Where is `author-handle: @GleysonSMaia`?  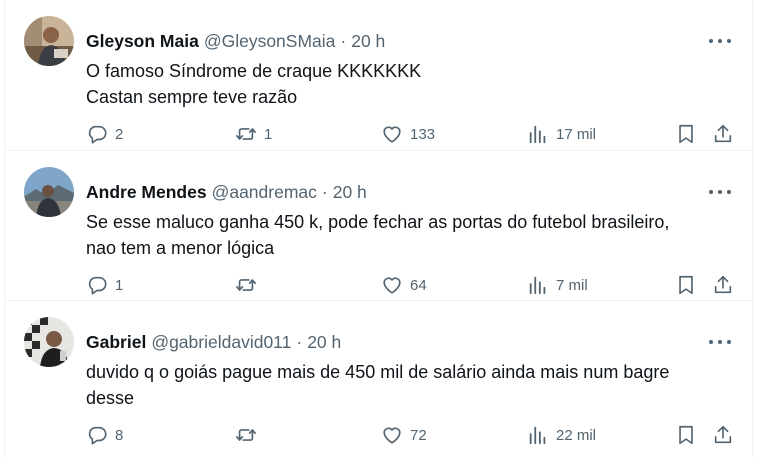
author-handle: @GleysonSMaia is located at coordinates (270, 41).